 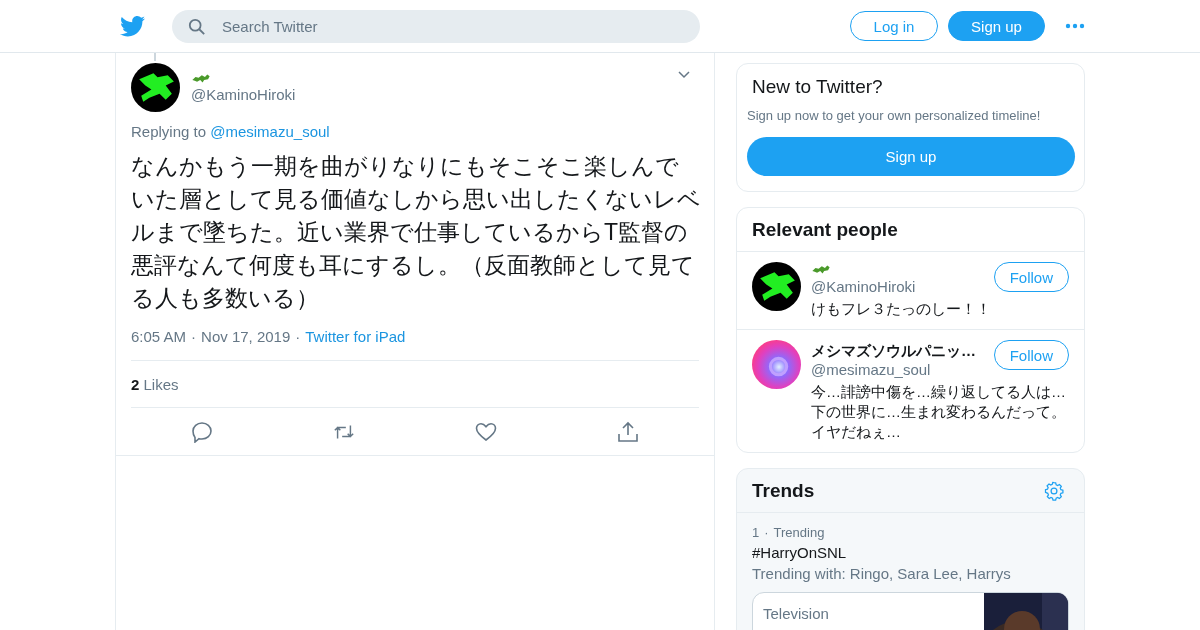 What do you see at coordinates (684, 75) in the screenshot?
I see `chevron-down-icon` at bounding box center [684, 75].